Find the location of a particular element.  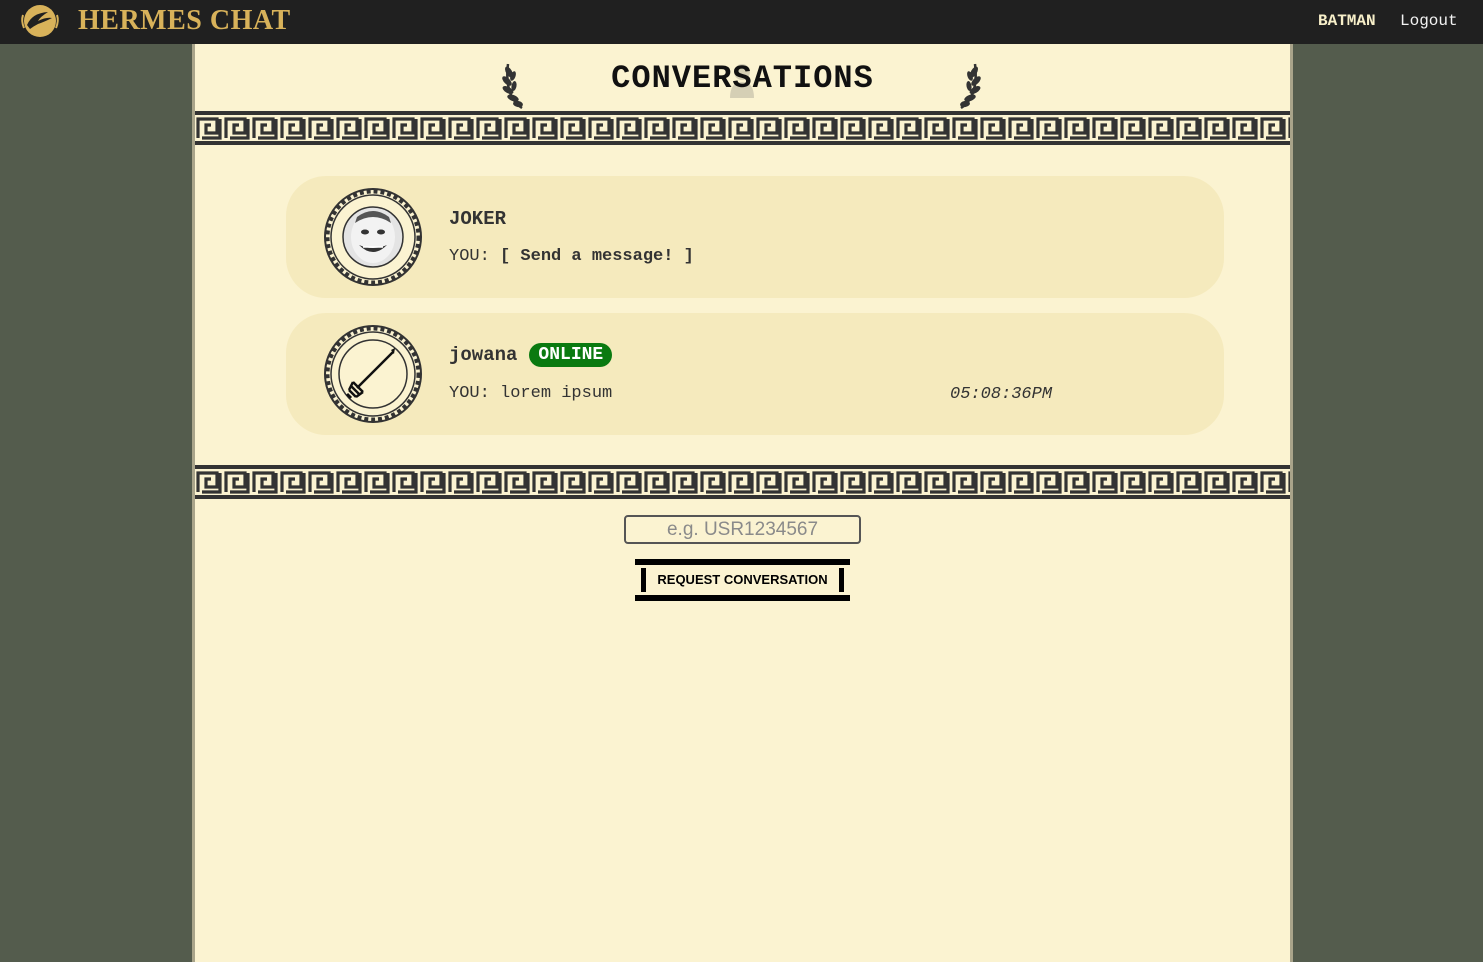

brand: HERMES CHAT is located at coordinates (154, 21).